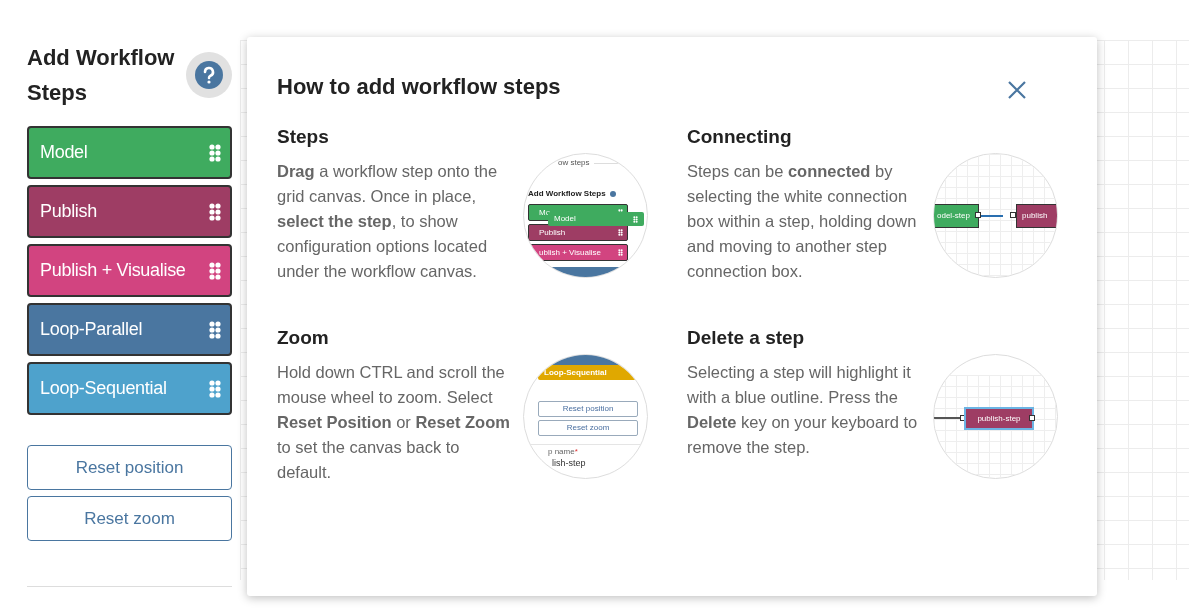  What do you see at coordinates (1036, 216) in the screenshot?
I see `workflow-node: publish` at bounding box center [1036, 216].